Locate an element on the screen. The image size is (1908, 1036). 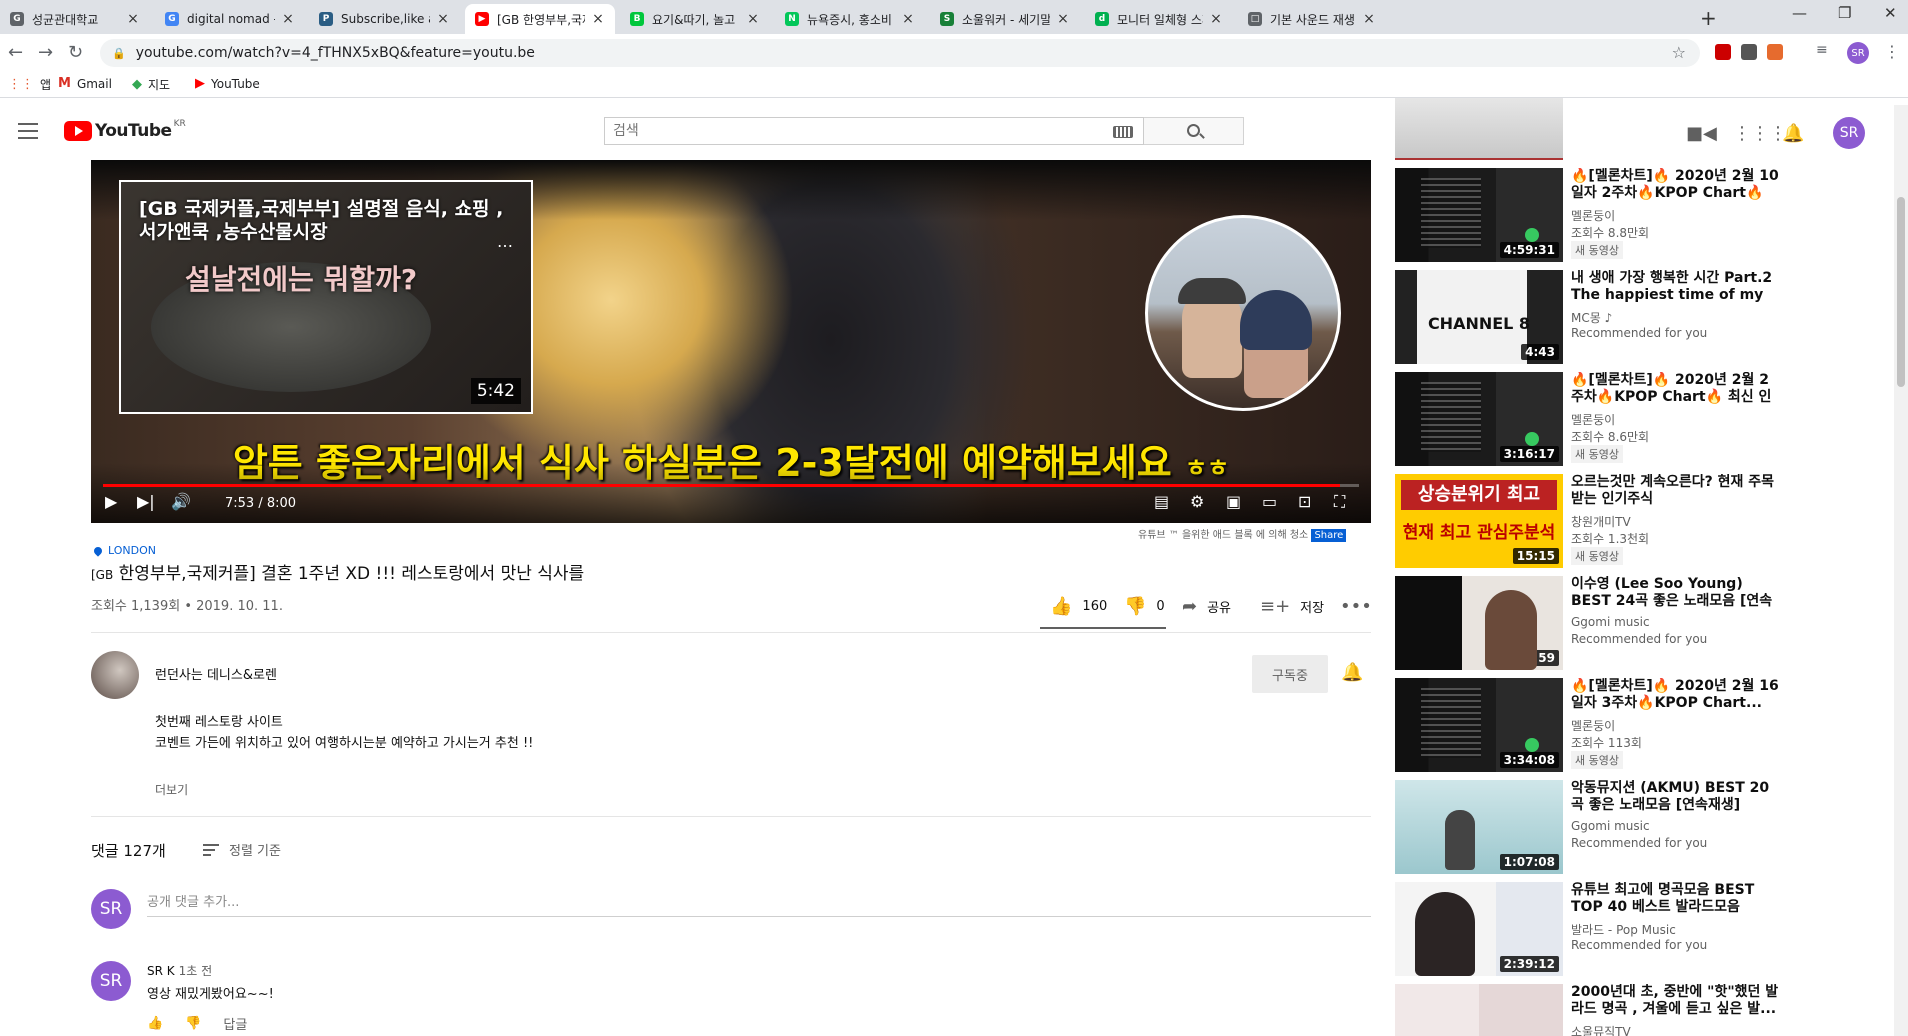
browser-tab: Gdigital nomad - Googl × is located at coordinates (230, 19).